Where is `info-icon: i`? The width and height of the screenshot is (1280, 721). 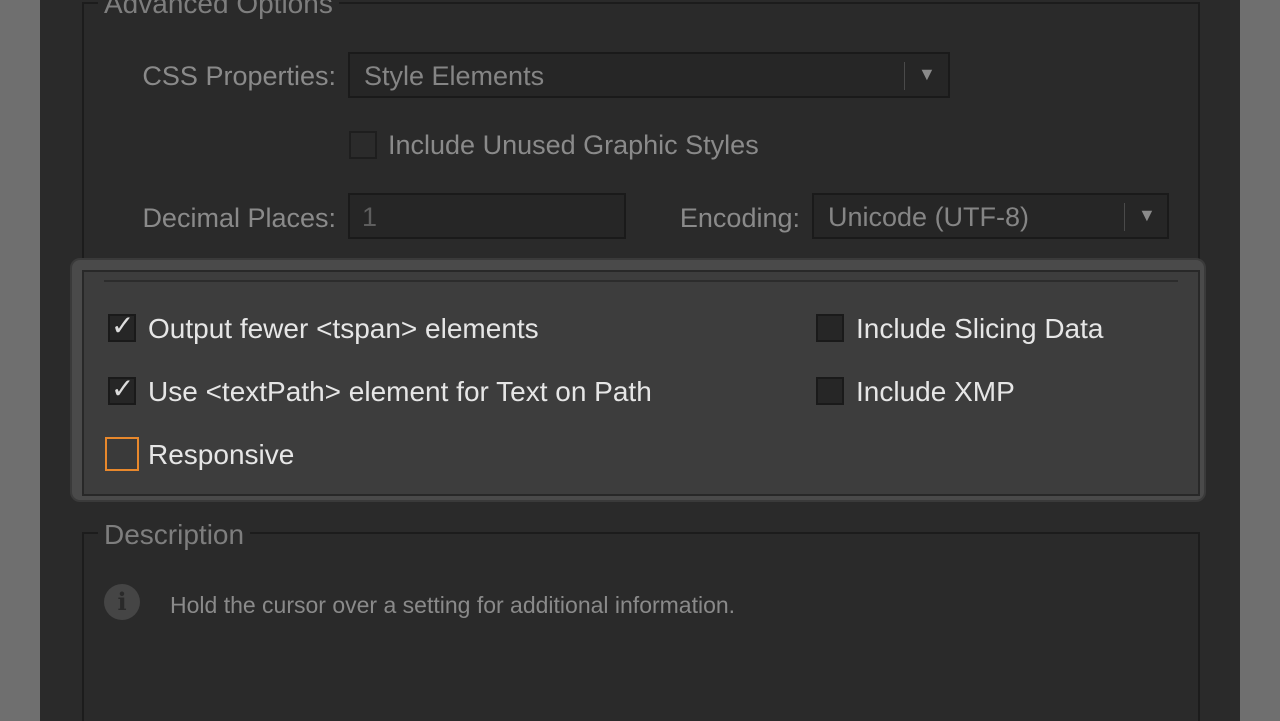
info-icon: i is located at coordinates (122, 602).